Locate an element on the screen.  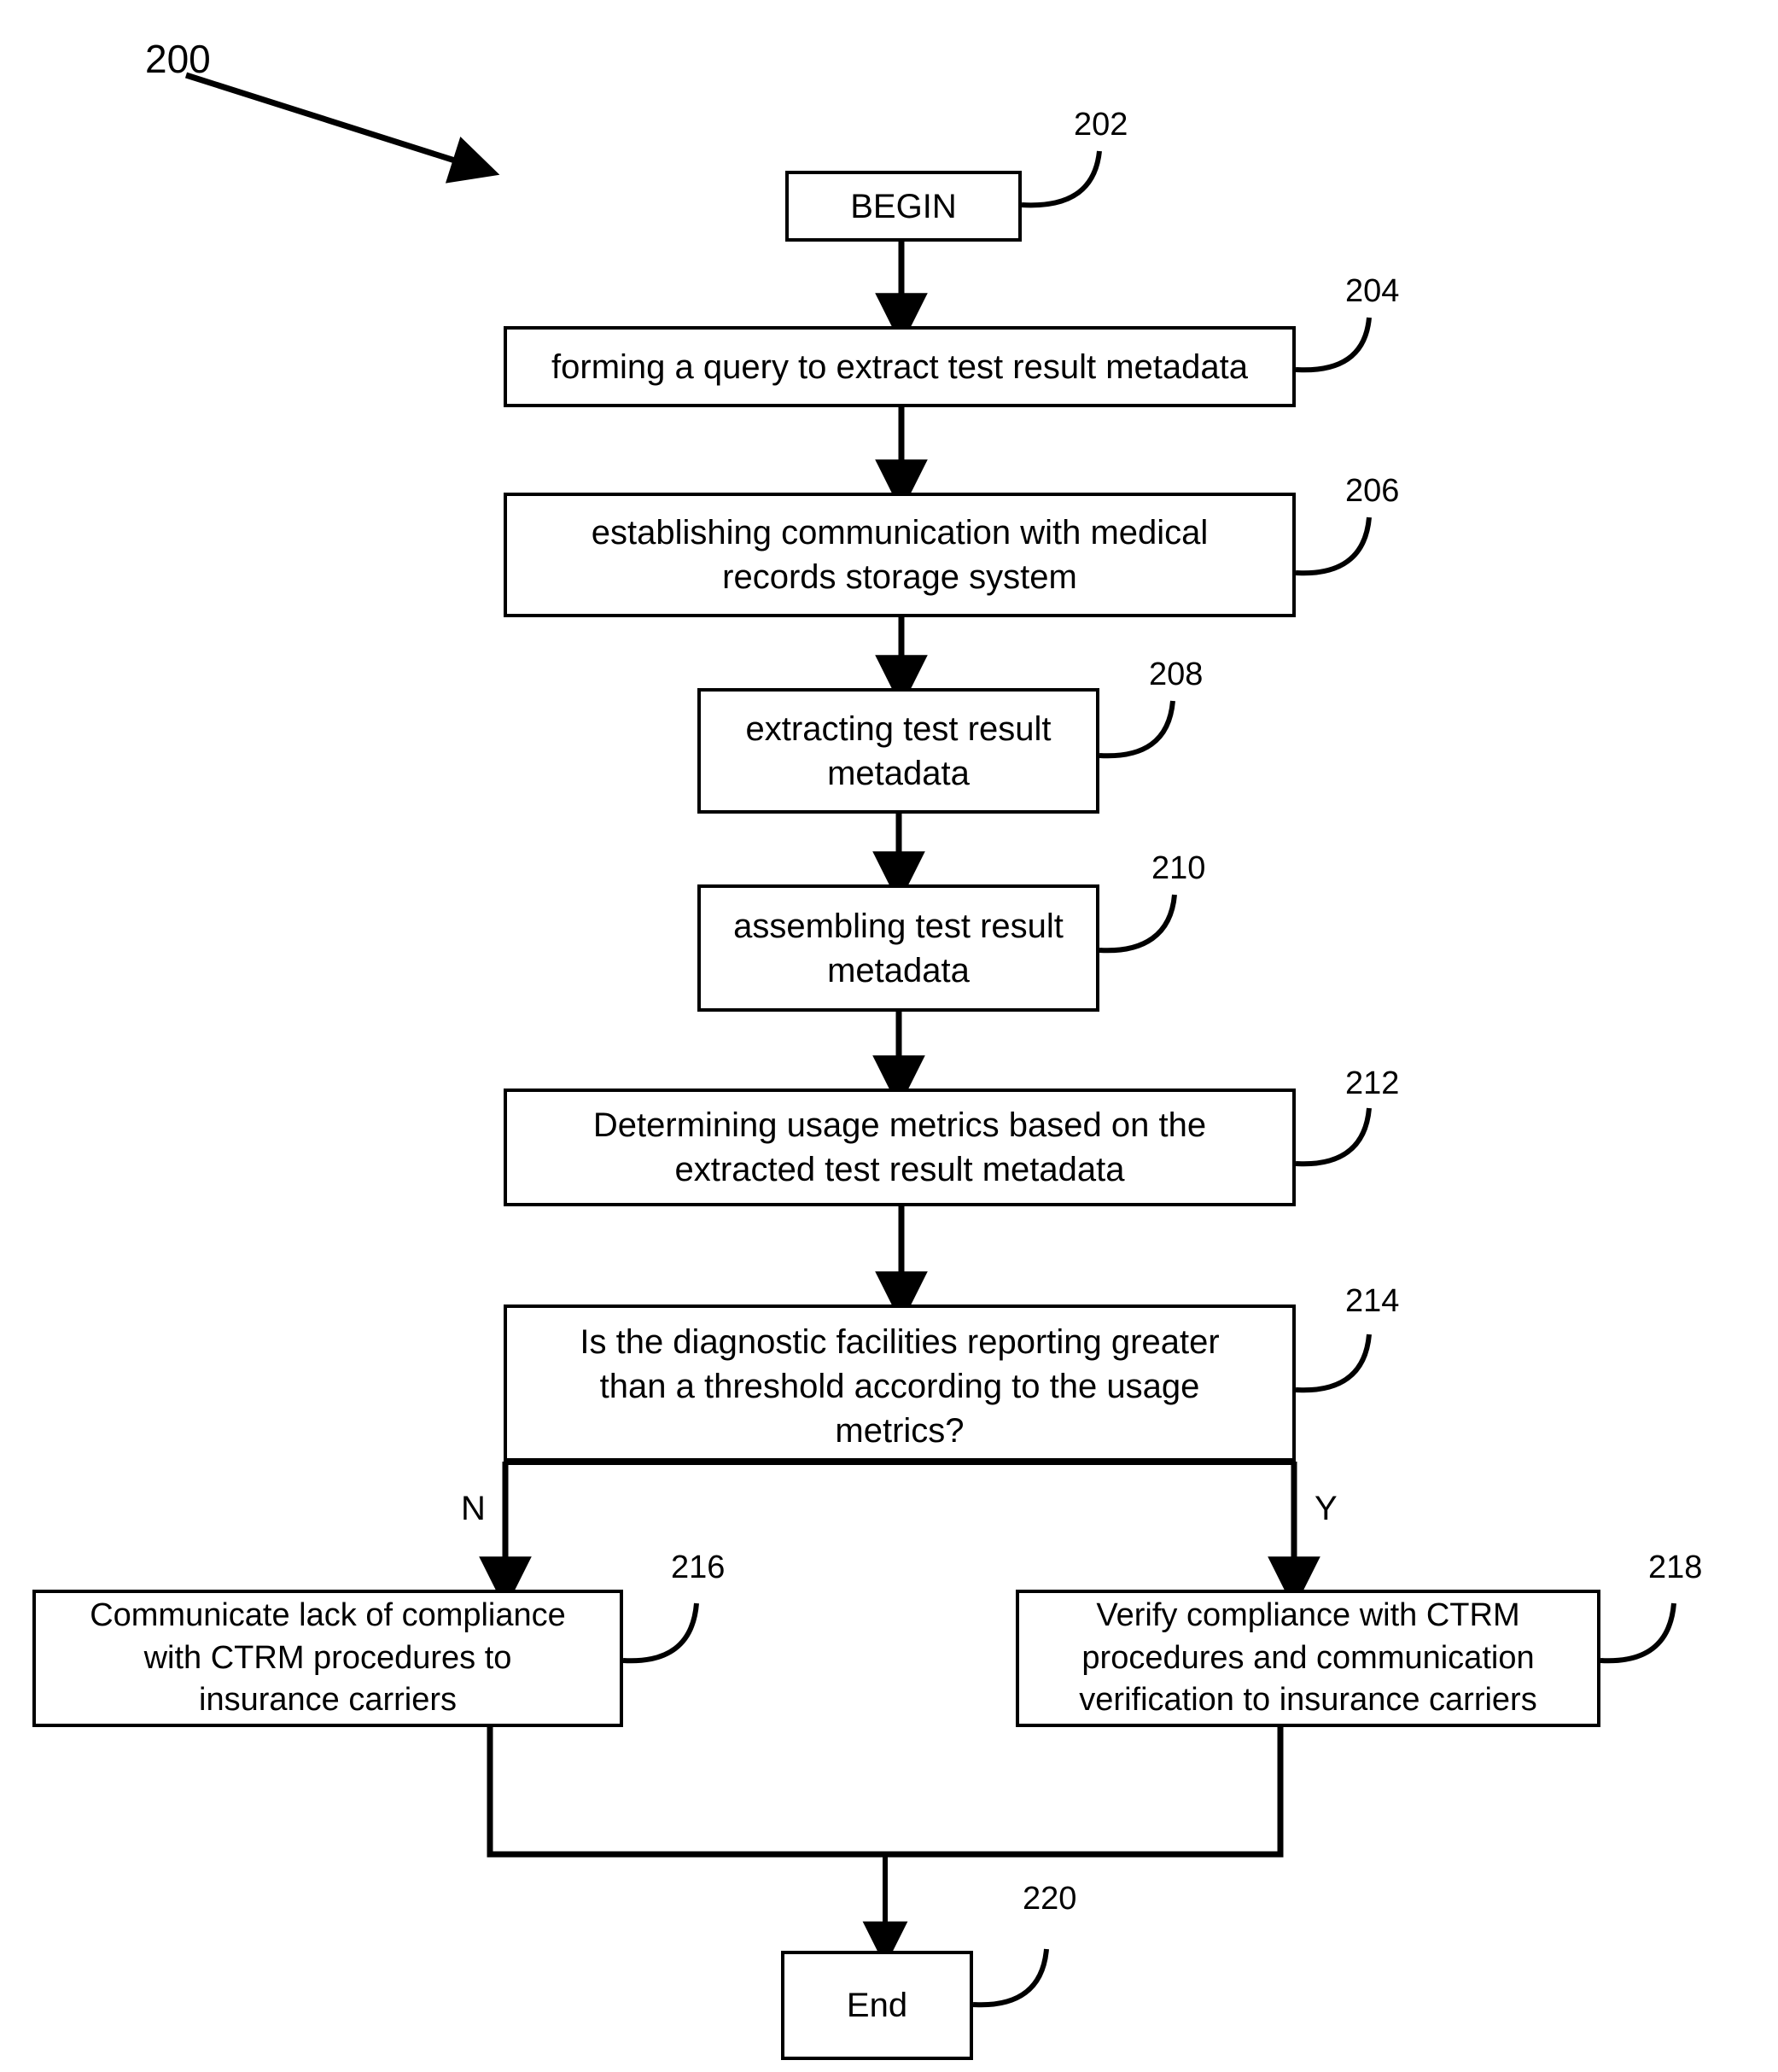
ref-206: 206 is located at coordinates (1373, 491).